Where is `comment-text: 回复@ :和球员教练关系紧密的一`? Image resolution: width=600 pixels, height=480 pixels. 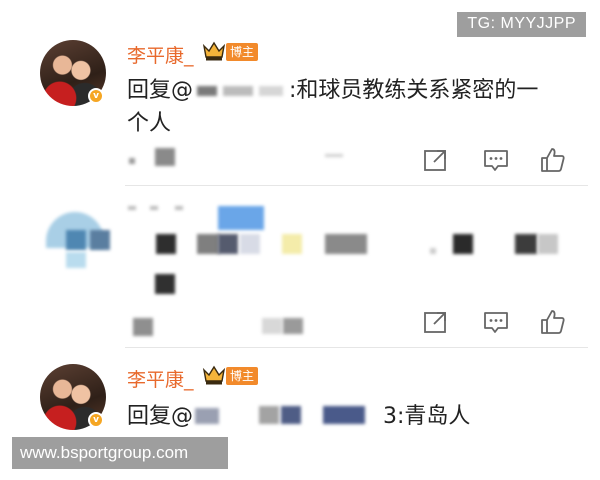 comment-text: 回复@ :和球员教练关系紧密的一 is located at coordinates (332, 88).